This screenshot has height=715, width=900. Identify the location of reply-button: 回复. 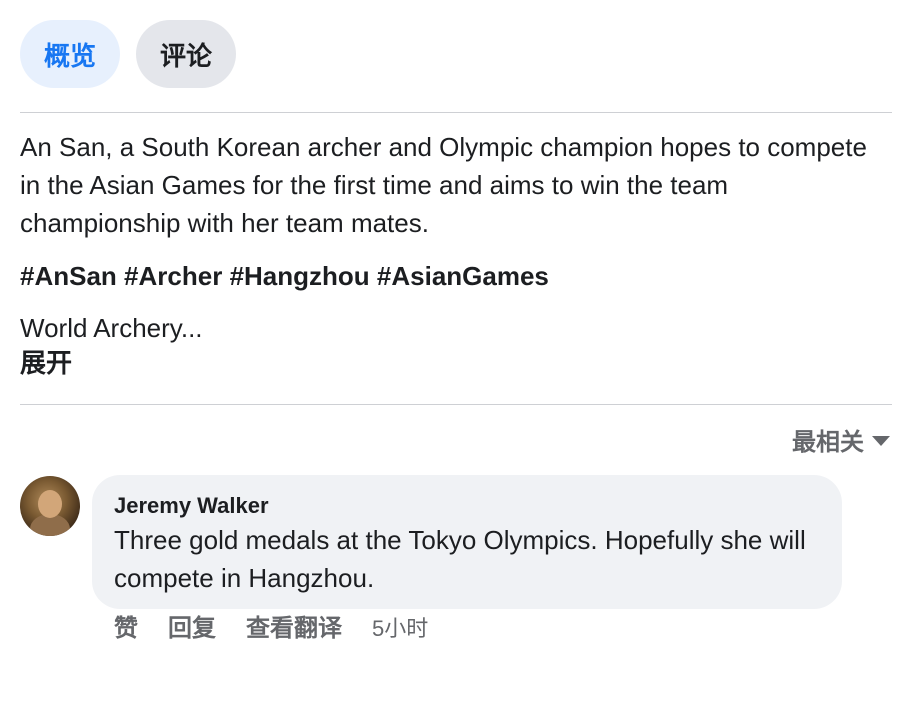
(192, 629).